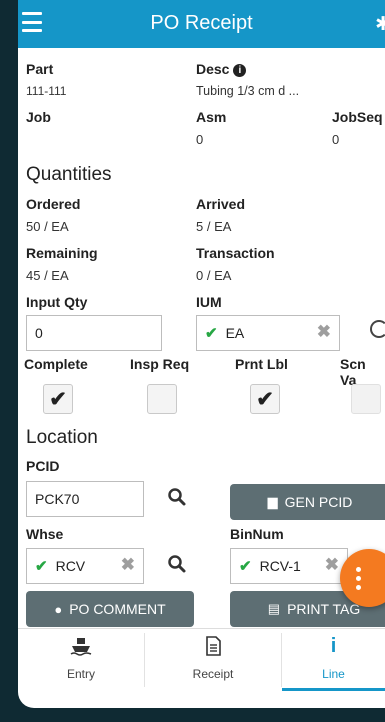 This screenshot has width=385, height=722. I want to click on whse-value: RCV, so click(70, 566).